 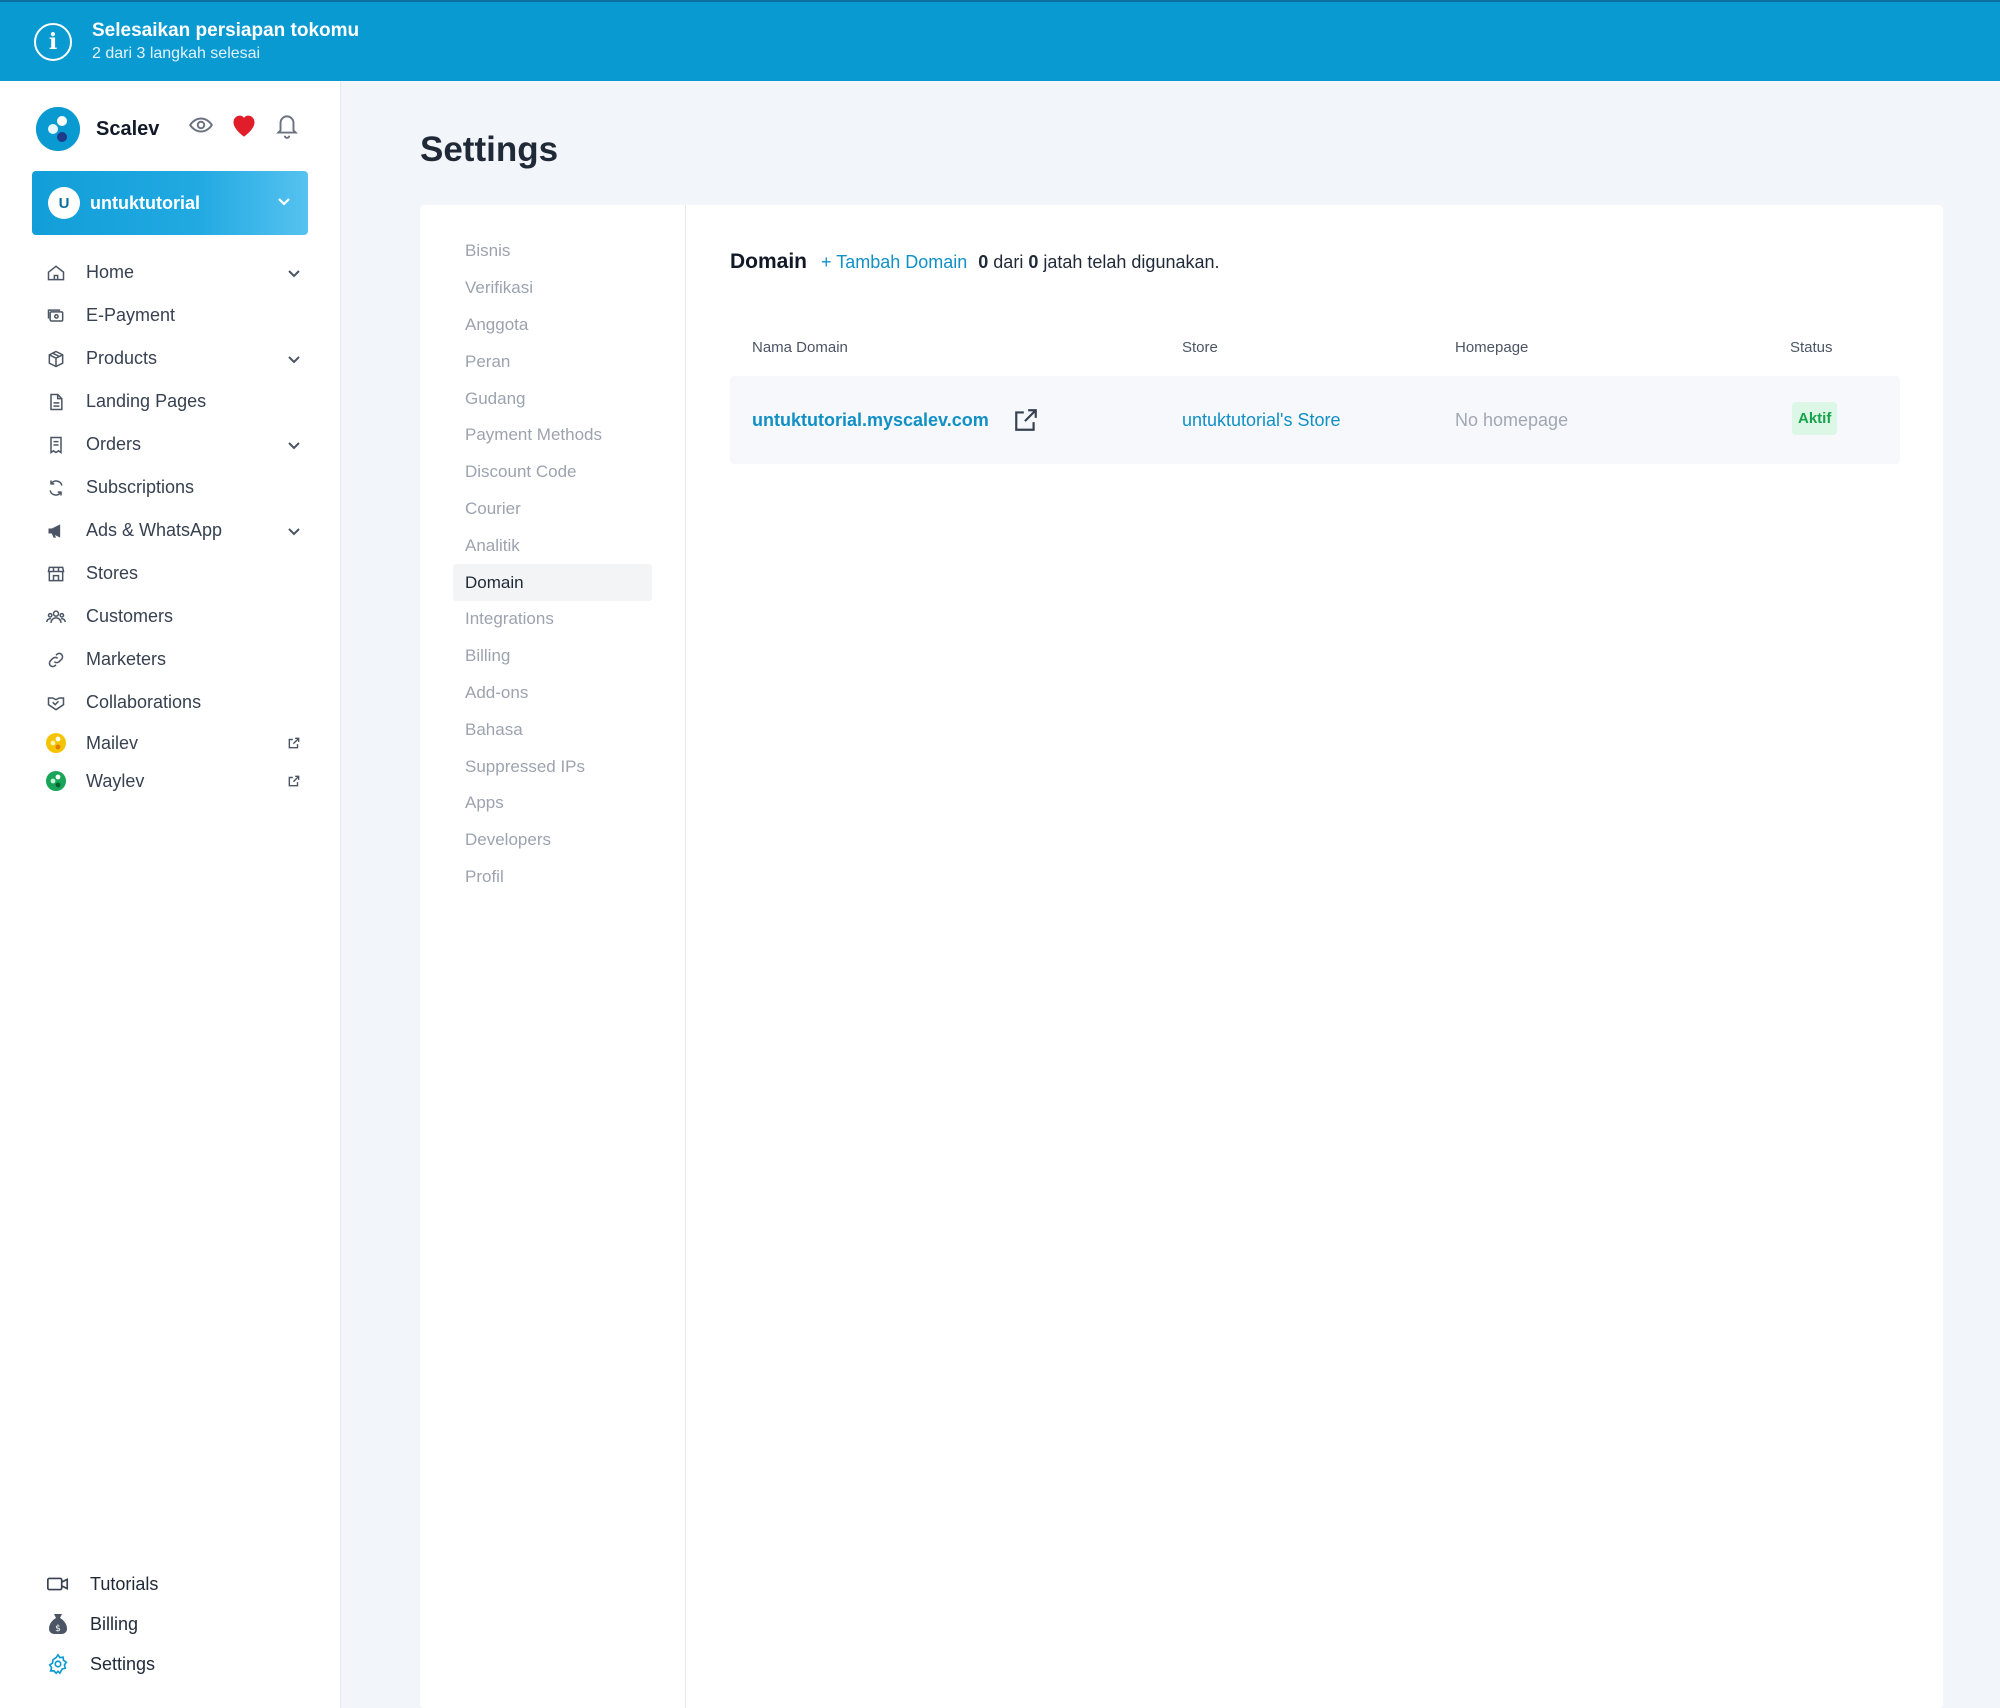 I want to click on quota-suffix: jatah telah digunakan., so click(x=1131, y=262).